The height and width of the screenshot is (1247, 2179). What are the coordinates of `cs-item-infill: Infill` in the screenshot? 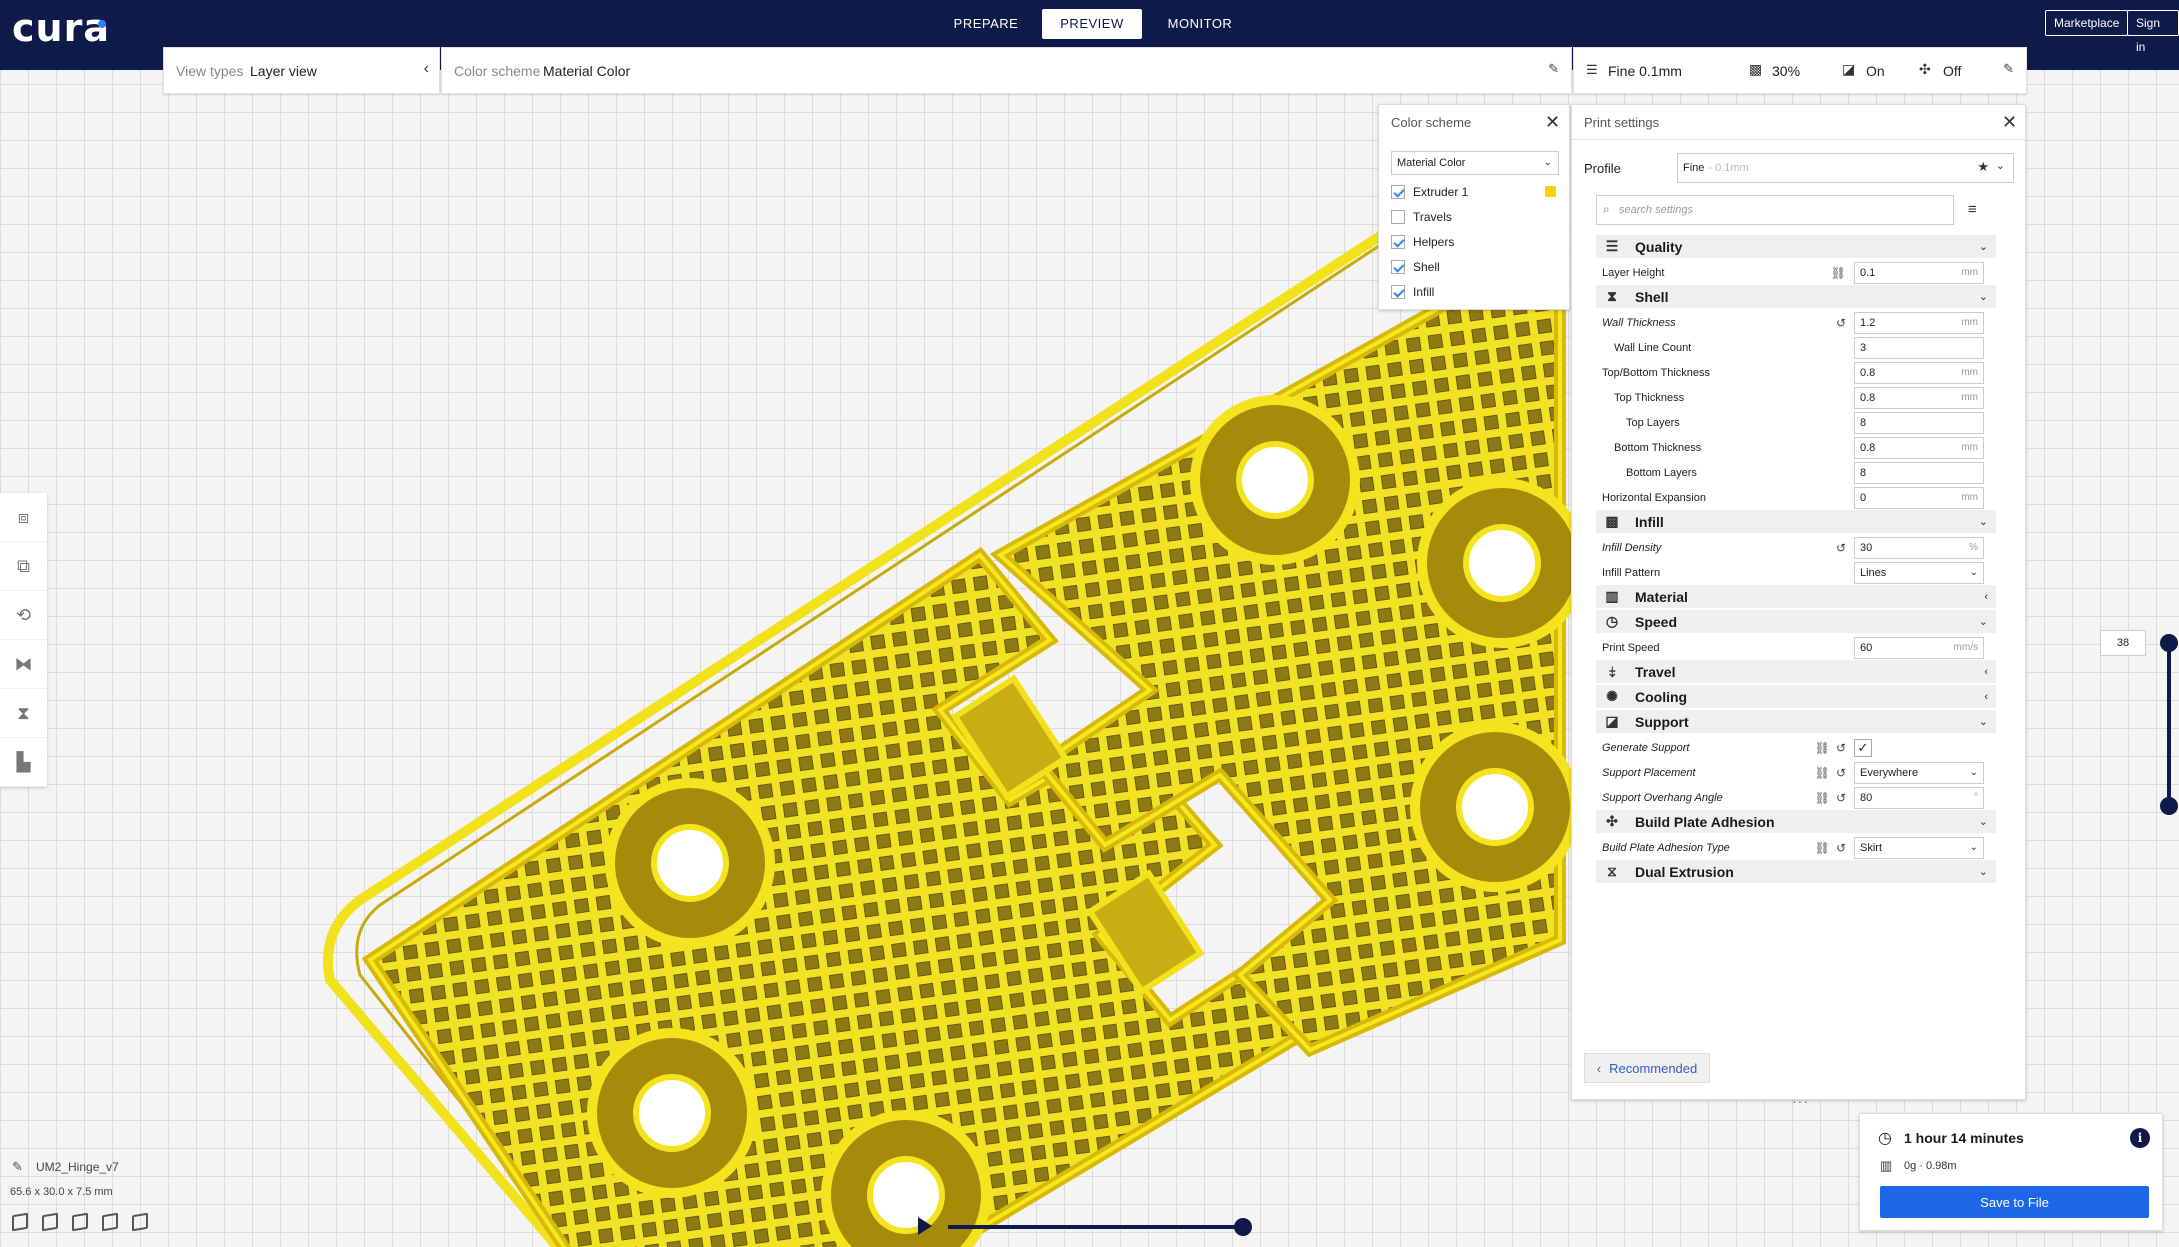 It's located at (1412, 292).